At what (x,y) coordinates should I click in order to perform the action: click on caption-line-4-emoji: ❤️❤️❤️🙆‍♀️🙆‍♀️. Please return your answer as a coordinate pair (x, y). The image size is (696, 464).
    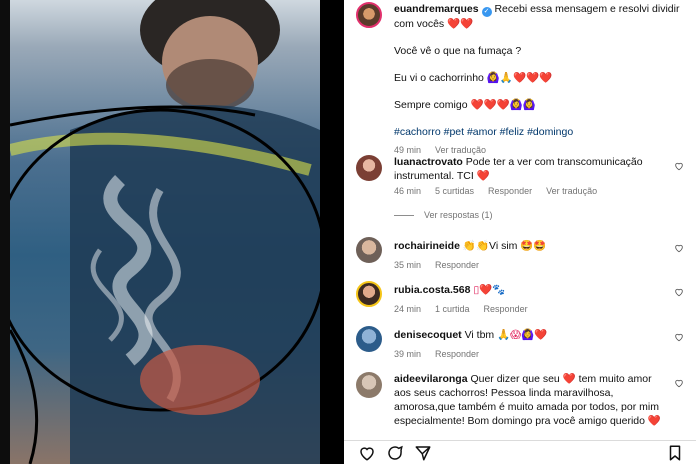
    Looking at the image, I should click on (503, 105).